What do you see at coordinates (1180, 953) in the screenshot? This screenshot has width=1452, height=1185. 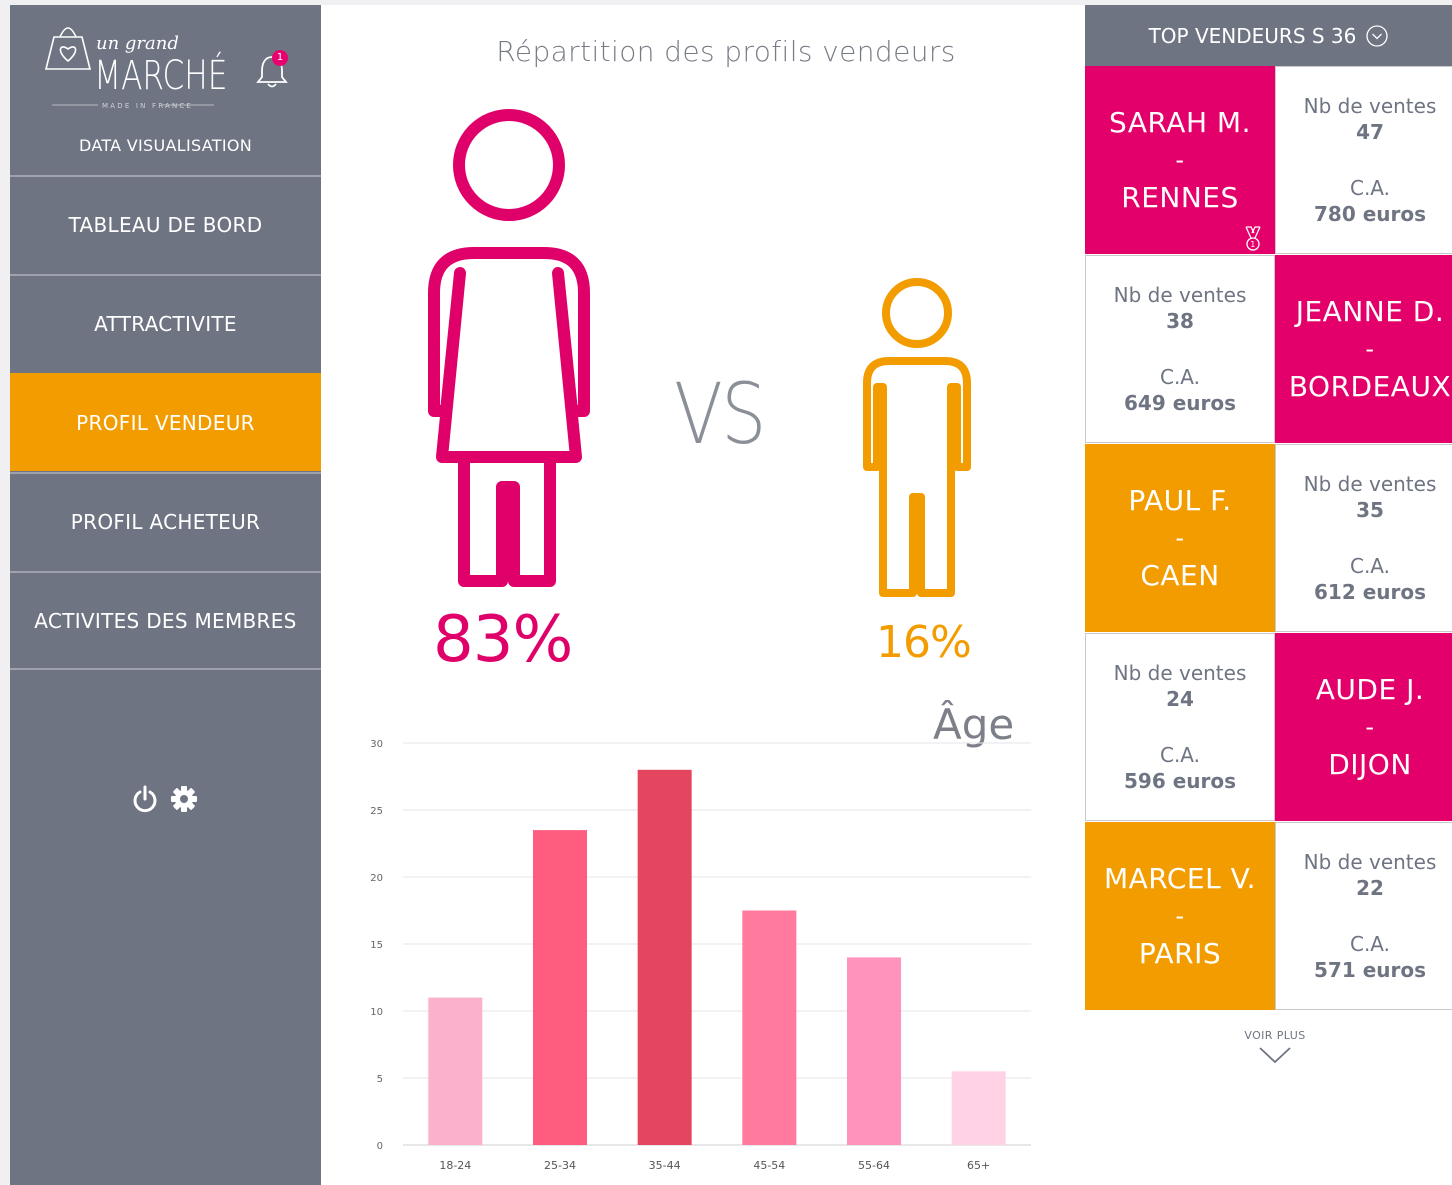 I see `seller-city: PARIS` at bounding box center [1180, 953].